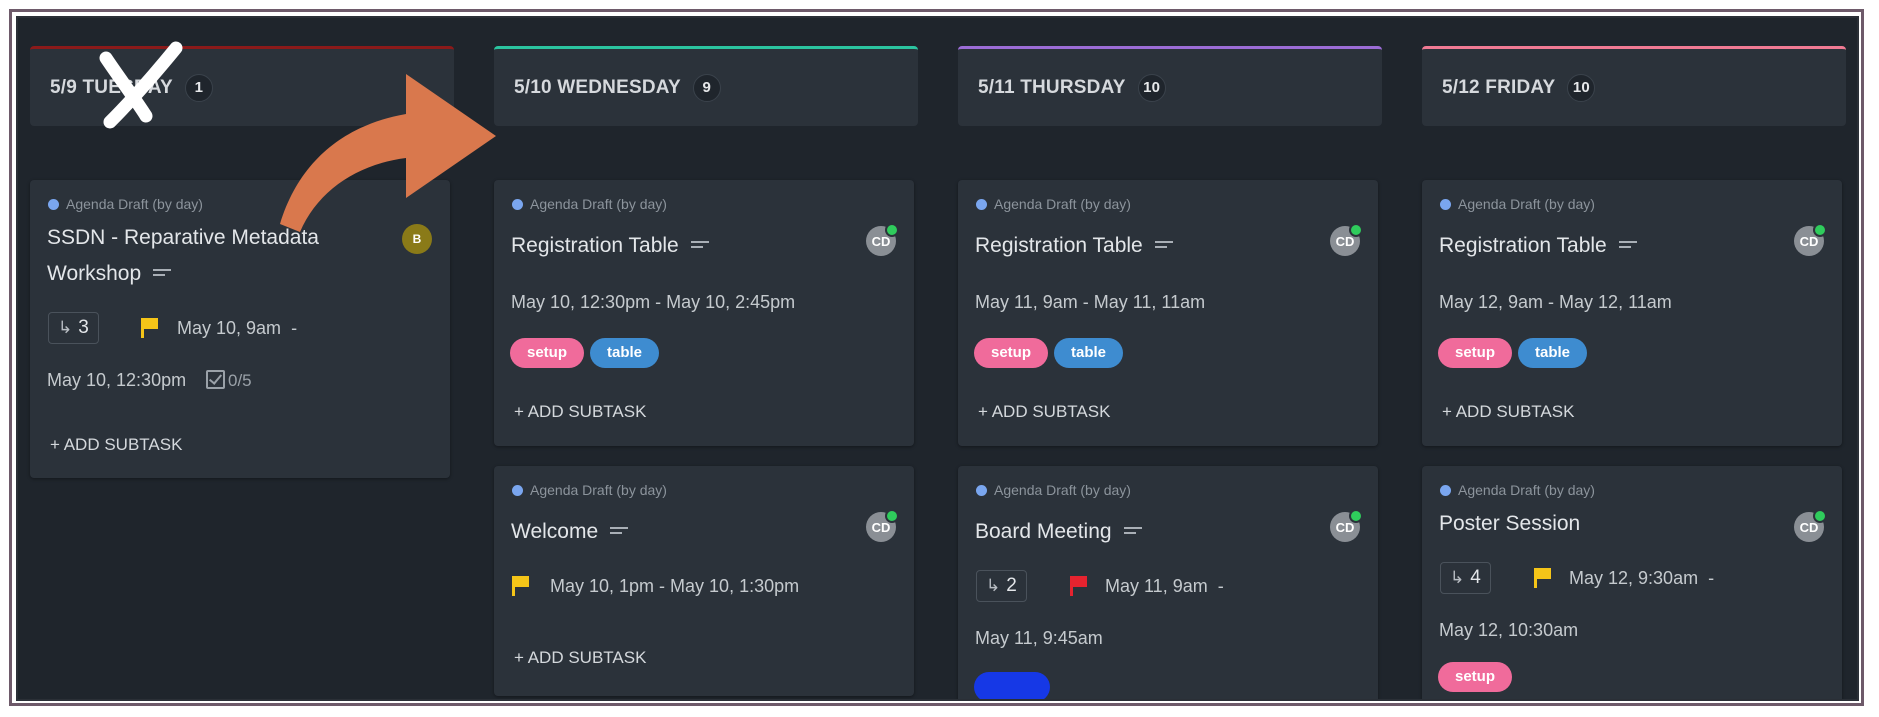 The width and height of the screenshot is (1879, 717). I want to click on date-range: May 11, 9am - May 11, 11am, so click(1090, 302).